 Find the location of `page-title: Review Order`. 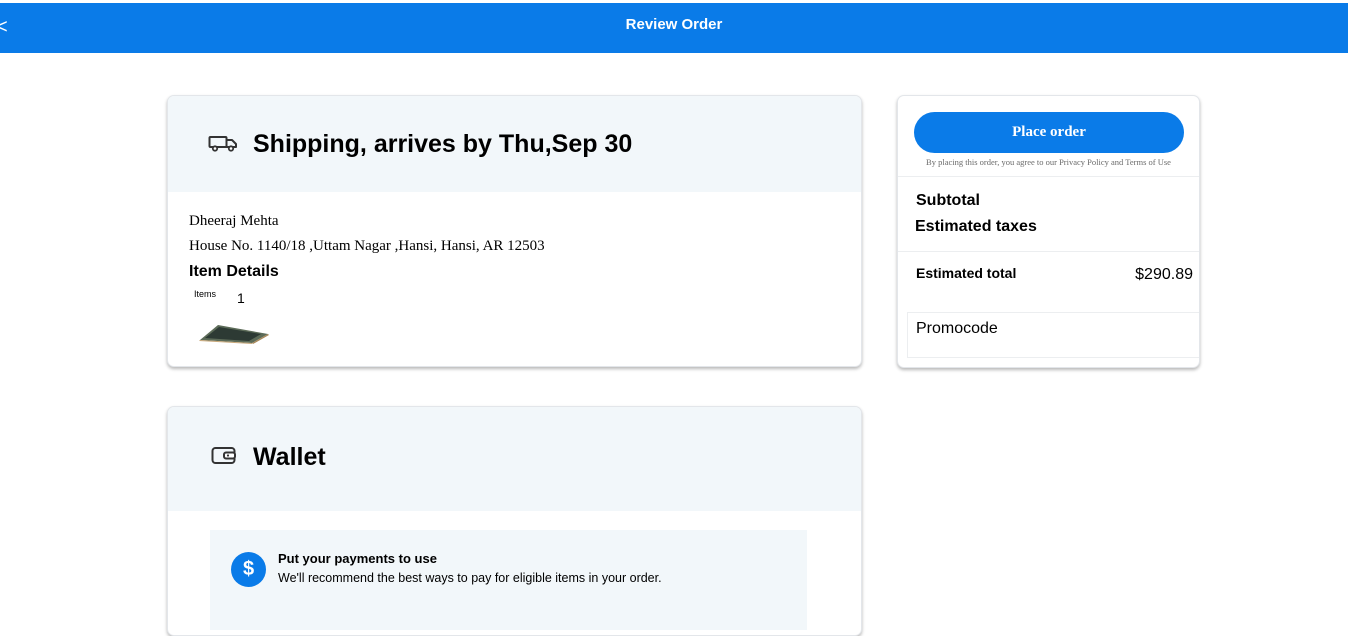

page-title: Review Order is located at coordinates (674, 24).